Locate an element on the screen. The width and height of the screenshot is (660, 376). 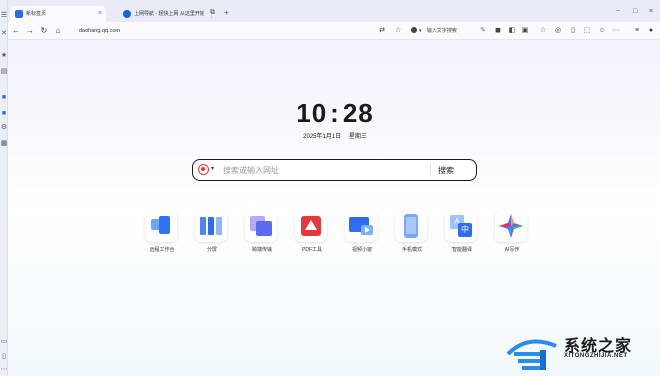
sidebar: ☰ ✕ ★ ▤ ■ ■ ⚙ ▦ ▭ ▯ ⋯ is located at coordinates (4, 188).